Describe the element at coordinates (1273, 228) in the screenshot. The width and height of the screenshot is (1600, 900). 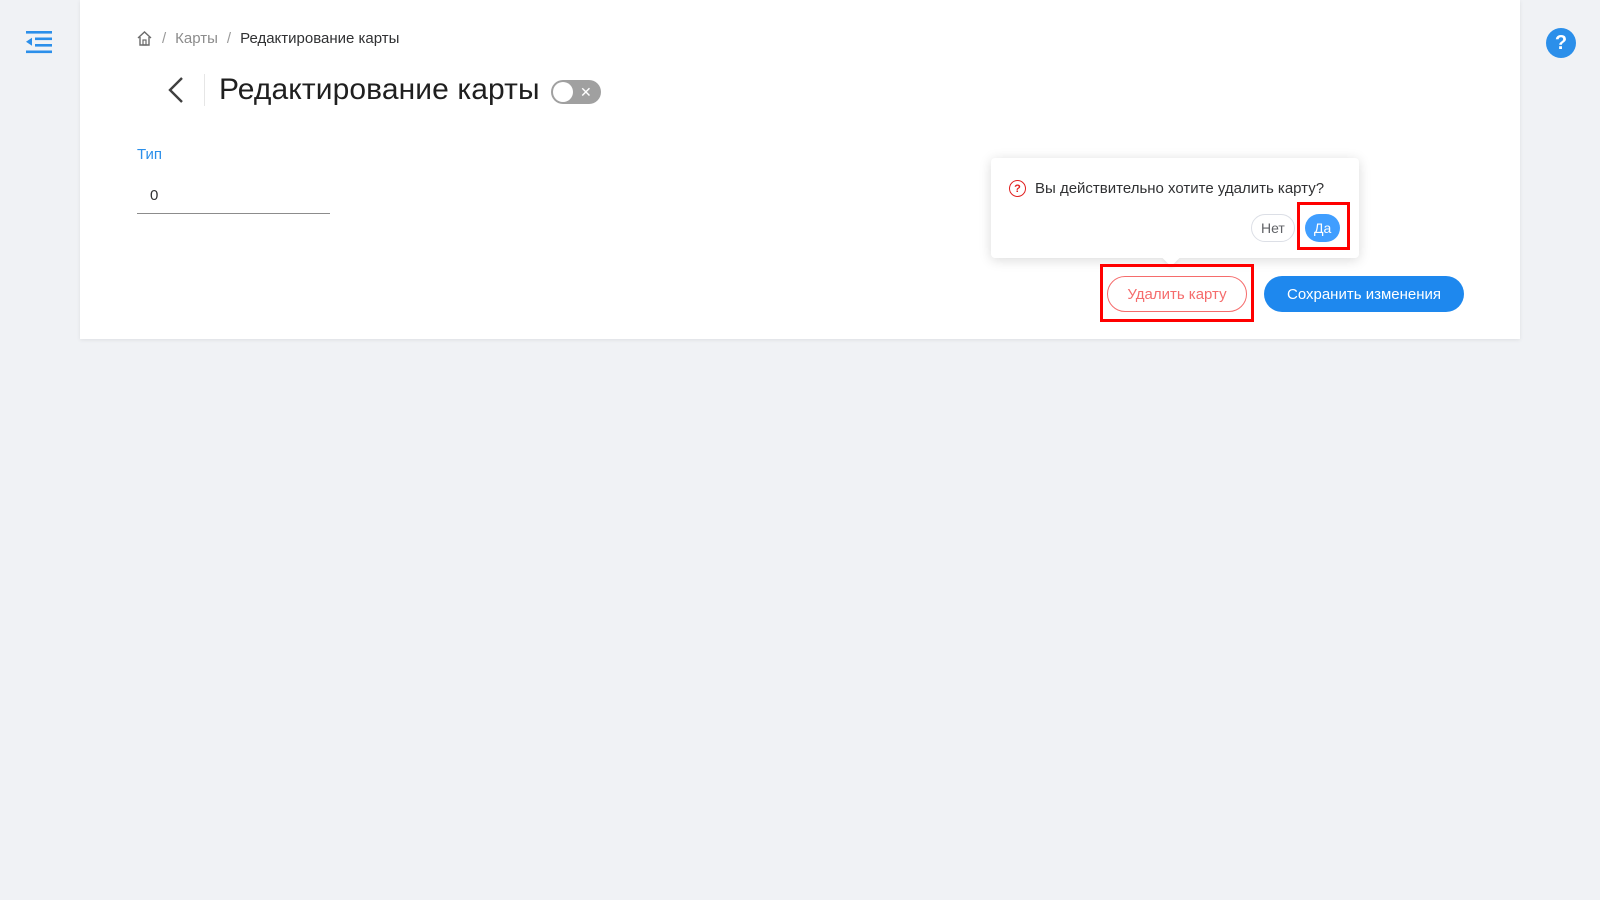
I see `confirm-no-button: Нет` at that location.